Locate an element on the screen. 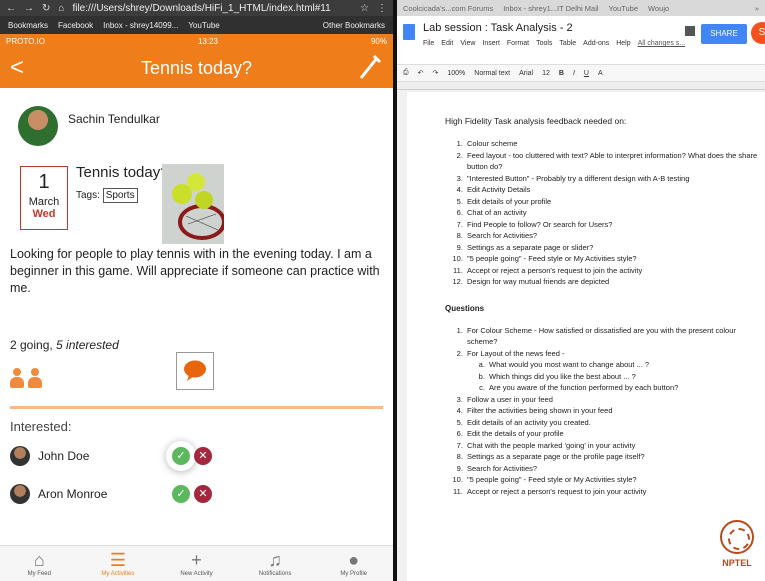 Image resolution: width=765 pixels, height=581 pixels. back-nav-icon: ← is located at coordinates (11, 8).